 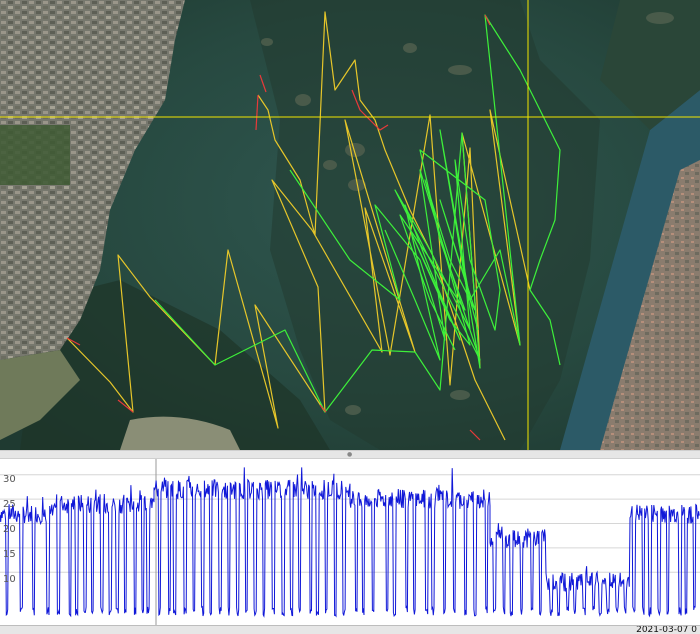 I want to click on panel-splitter: ●, so click(x=350, y=454).